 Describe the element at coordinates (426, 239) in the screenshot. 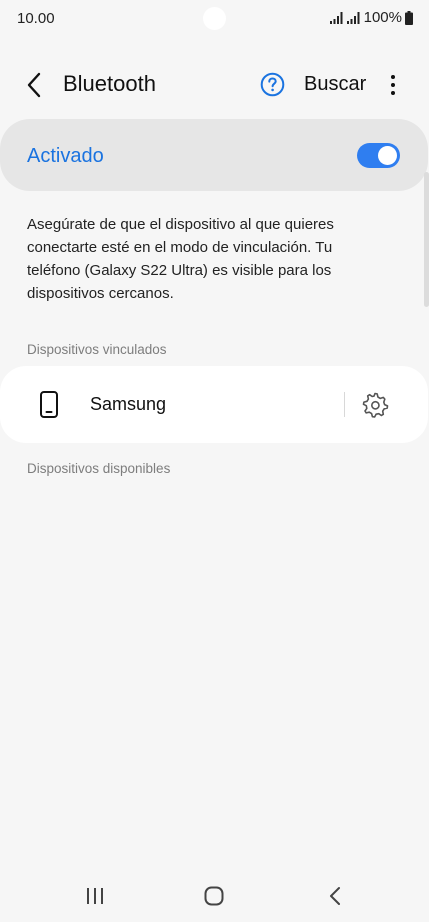

I see `scrollbar` at that location.